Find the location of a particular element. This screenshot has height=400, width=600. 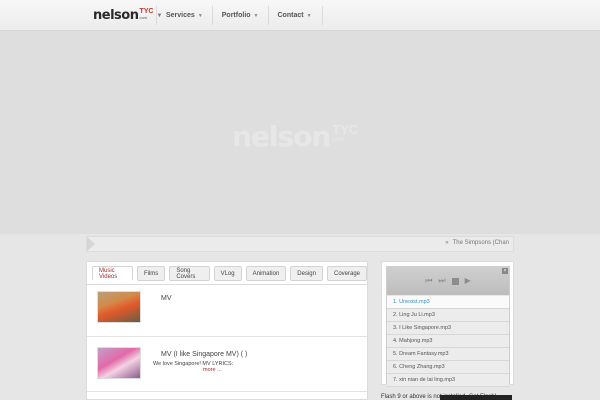

playlist-track: 3. I Like Singapore.mp3 is located at coordinates (448, 328).